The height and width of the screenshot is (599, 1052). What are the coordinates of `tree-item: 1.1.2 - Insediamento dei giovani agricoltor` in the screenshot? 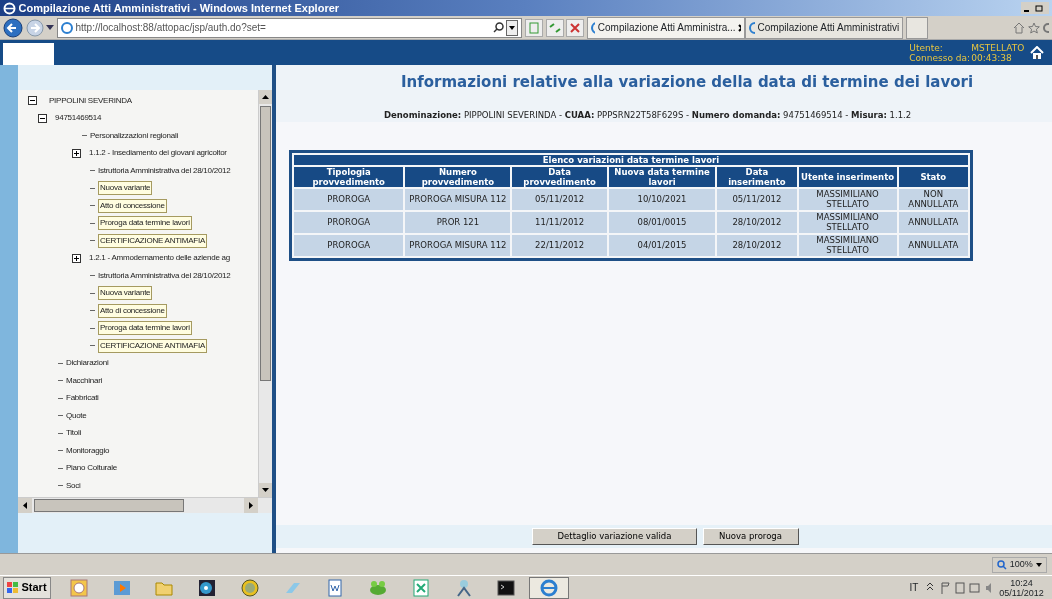 It's located at (158, 153).